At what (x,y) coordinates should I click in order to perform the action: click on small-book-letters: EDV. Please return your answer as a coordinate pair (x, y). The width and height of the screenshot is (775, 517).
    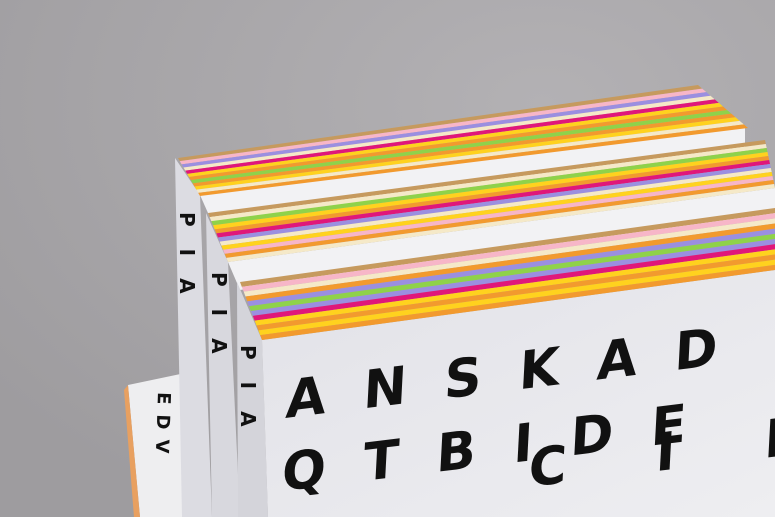
    Looking at the image, I should click on (162, 428).